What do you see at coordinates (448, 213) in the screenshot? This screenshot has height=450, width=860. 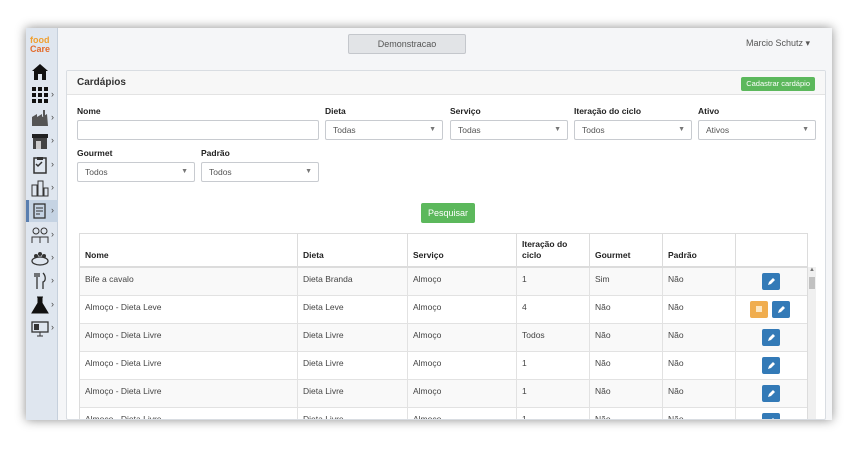 I see `search-button: Pesquisar` at bounding box center [448, 213].